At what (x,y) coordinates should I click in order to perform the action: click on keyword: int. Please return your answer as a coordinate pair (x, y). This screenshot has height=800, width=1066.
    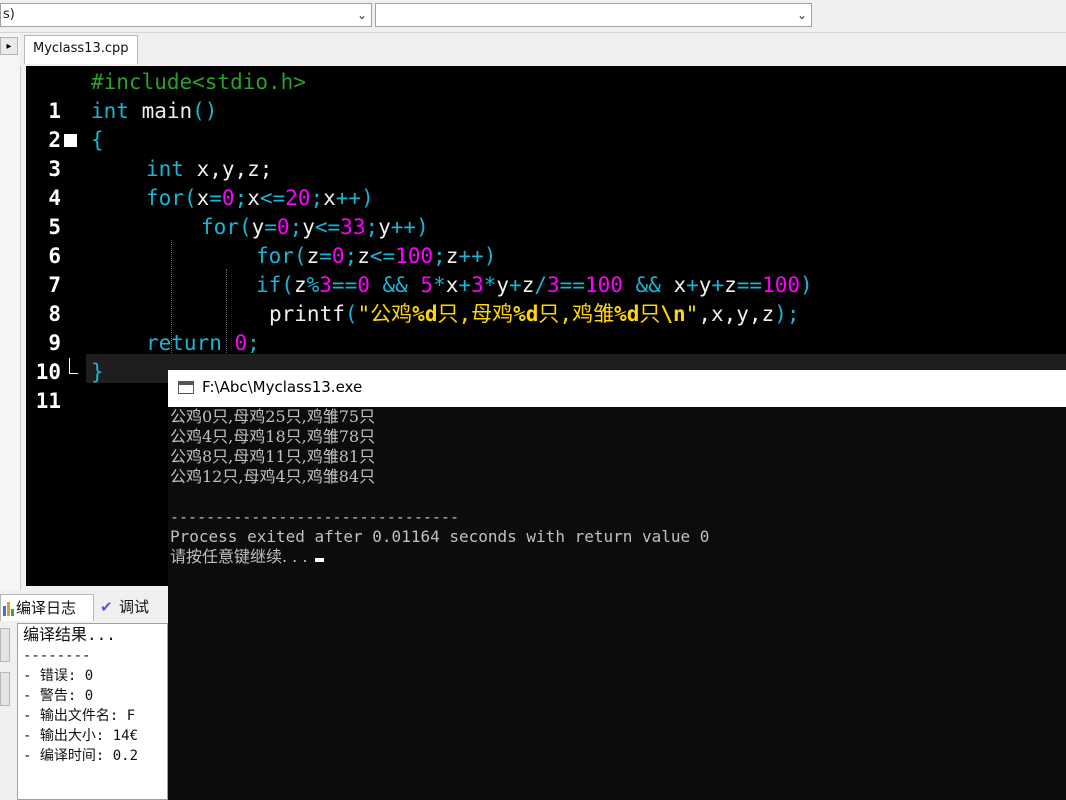
    Looking at the image, I should click on (110, 111).